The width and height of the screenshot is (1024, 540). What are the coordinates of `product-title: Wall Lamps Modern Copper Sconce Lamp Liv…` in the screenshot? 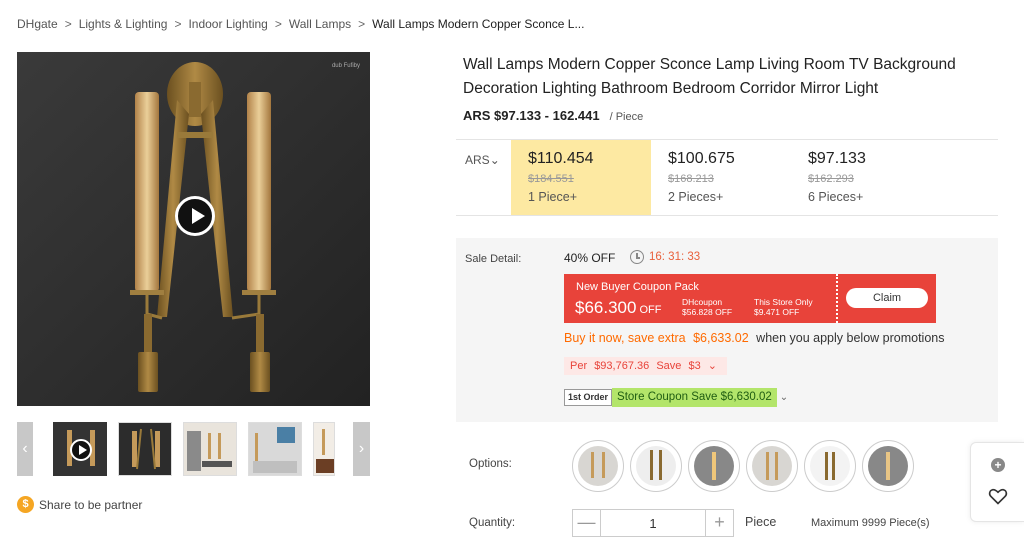 It's located at (709, 76).